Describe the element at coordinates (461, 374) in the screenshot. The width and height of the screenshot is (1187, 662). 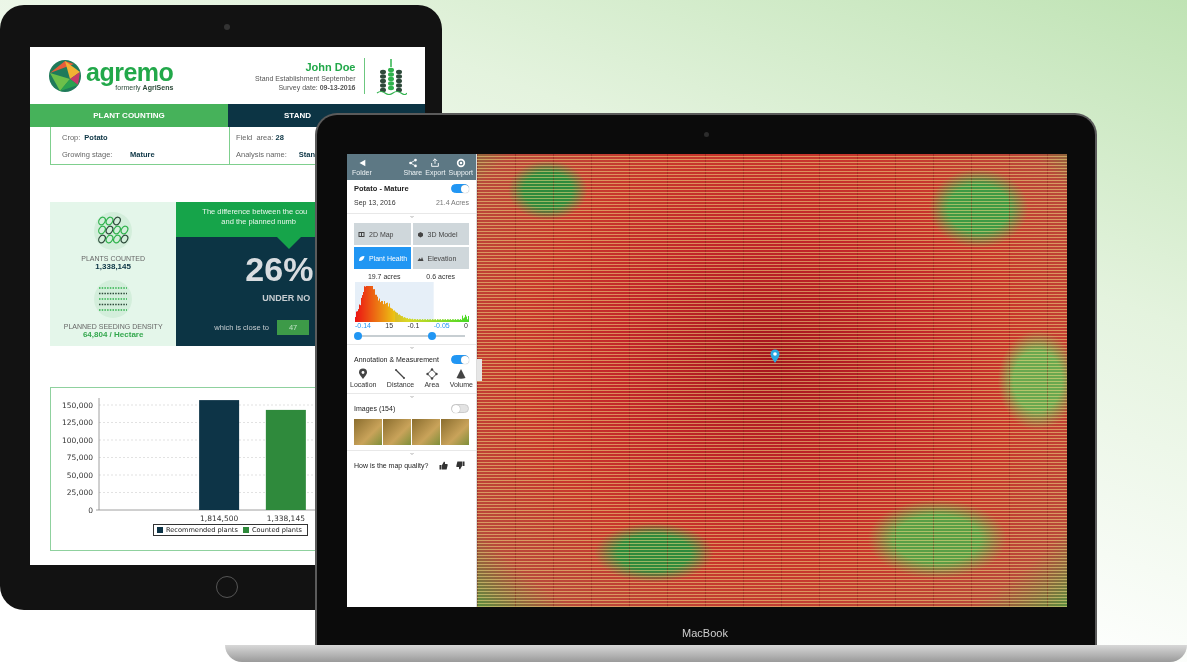
I see `cone-icon` at that location.